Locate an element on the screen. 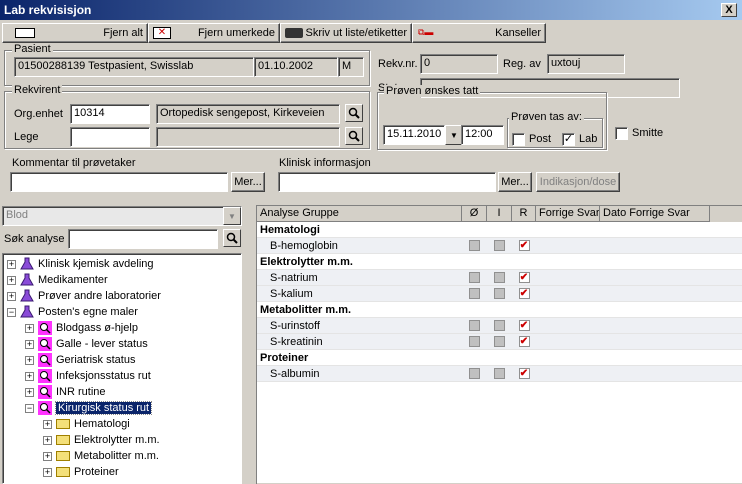 The height and width of the screenshot is (484, 742). tree-item: + Infeksjonsstatus rut is located at coordinates (124, 376).